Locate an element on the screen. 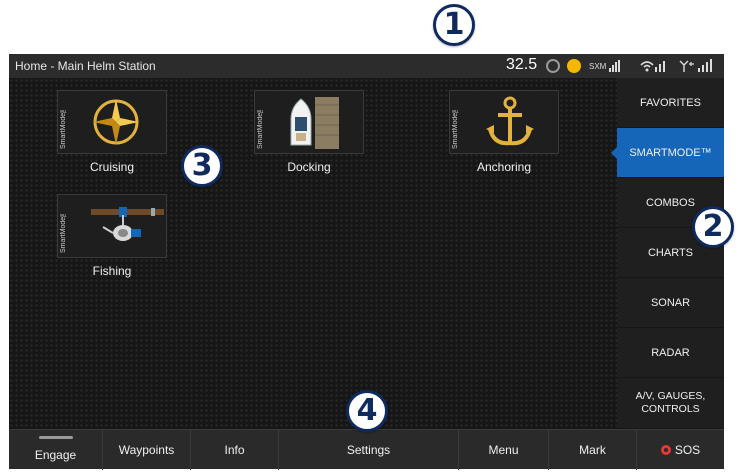 This screenshot has height=472, width=745. sos-button: SOS is located at coordinates (680, 450).